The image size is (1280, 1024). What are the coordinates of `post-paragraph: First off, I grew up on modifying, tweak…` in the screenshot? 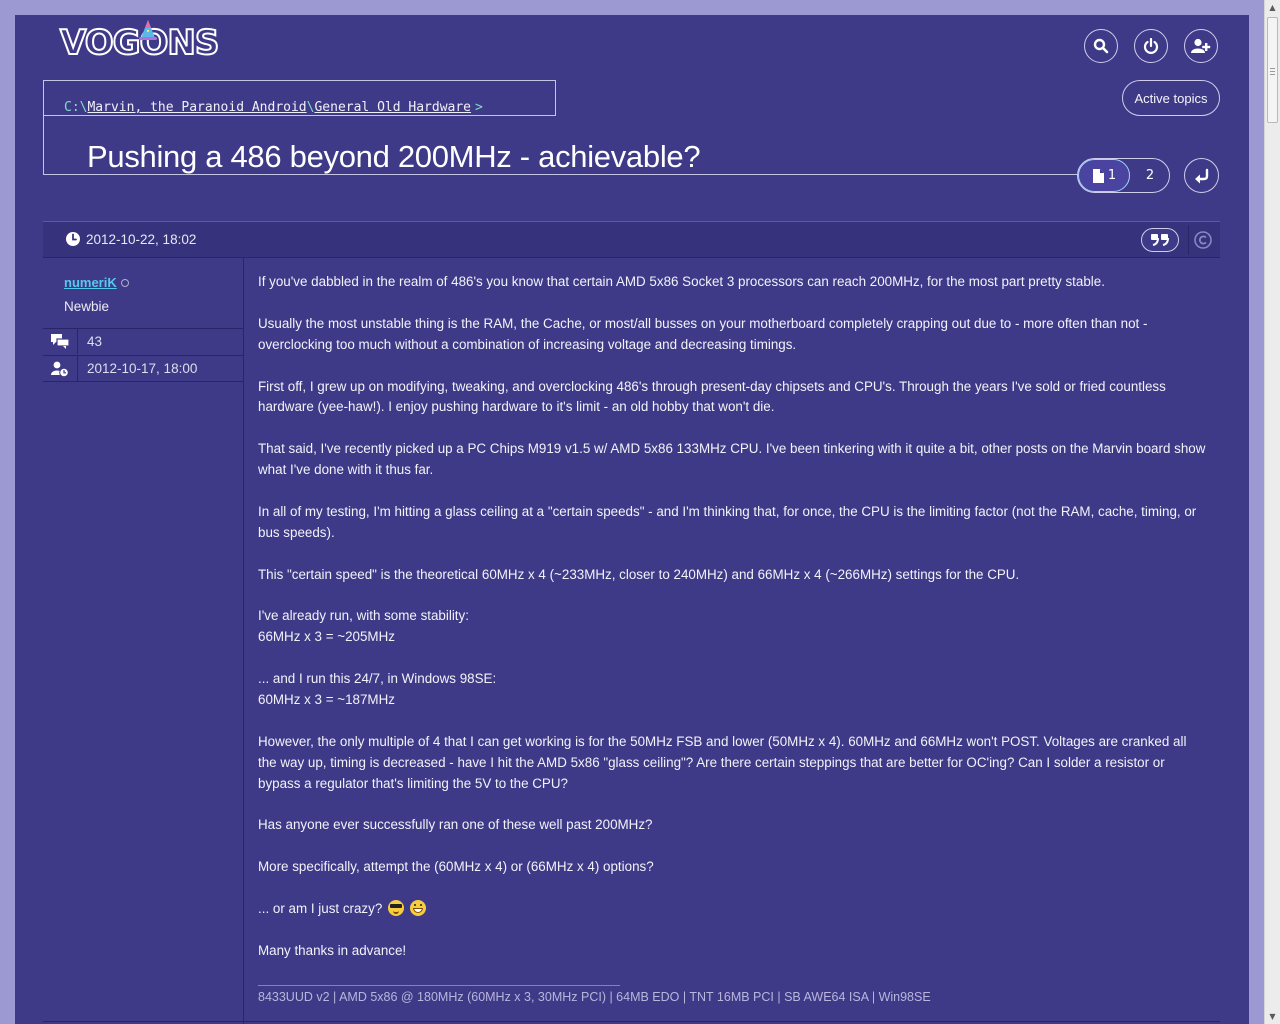 It's located at (712, 396).